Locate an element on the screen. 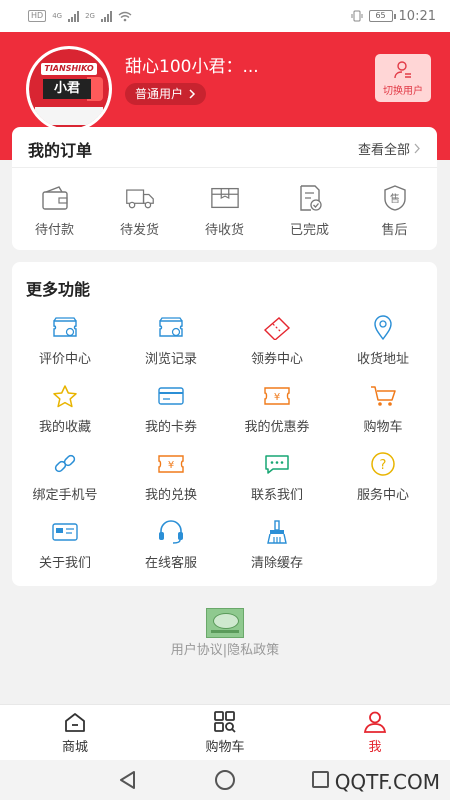 This screenshot has width=450, height=800. order-after-sales: 售 售后 is located at coordinates (394, 210).